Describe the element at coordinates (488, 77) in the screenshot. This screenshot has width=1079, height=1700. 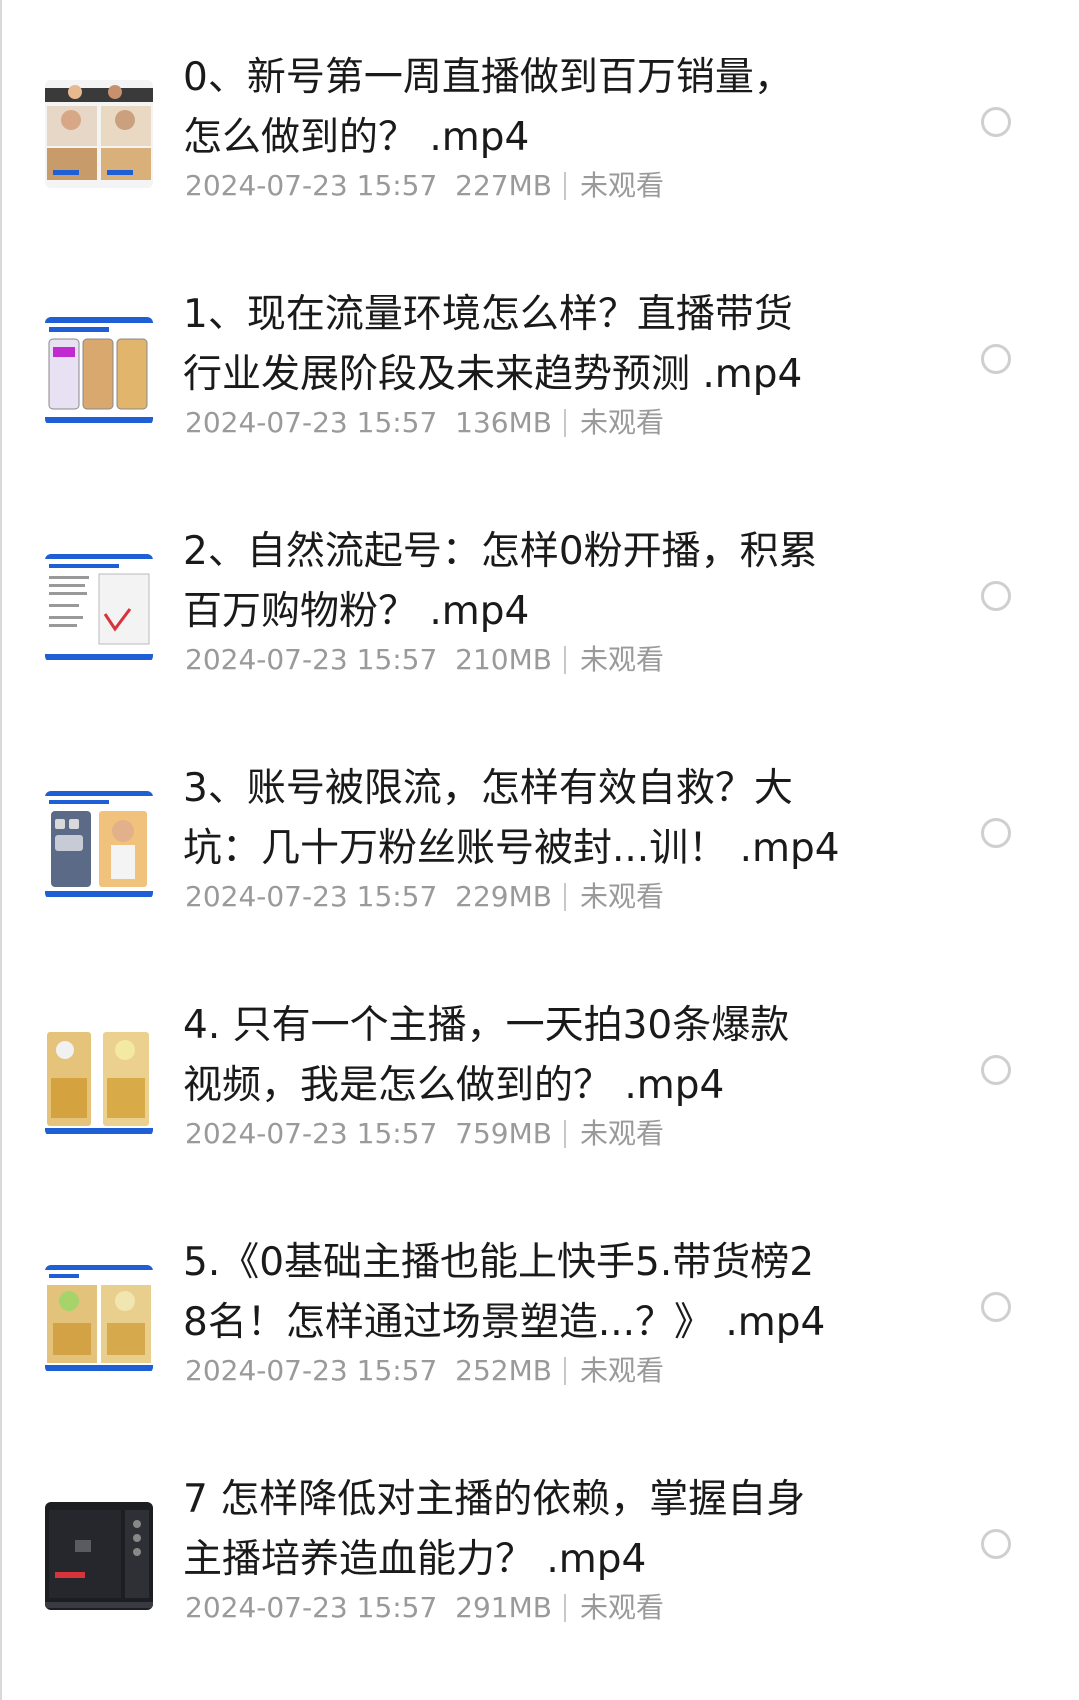
I see `file-title-line: 0、新号第一周直播做到百万销量，` at that location.